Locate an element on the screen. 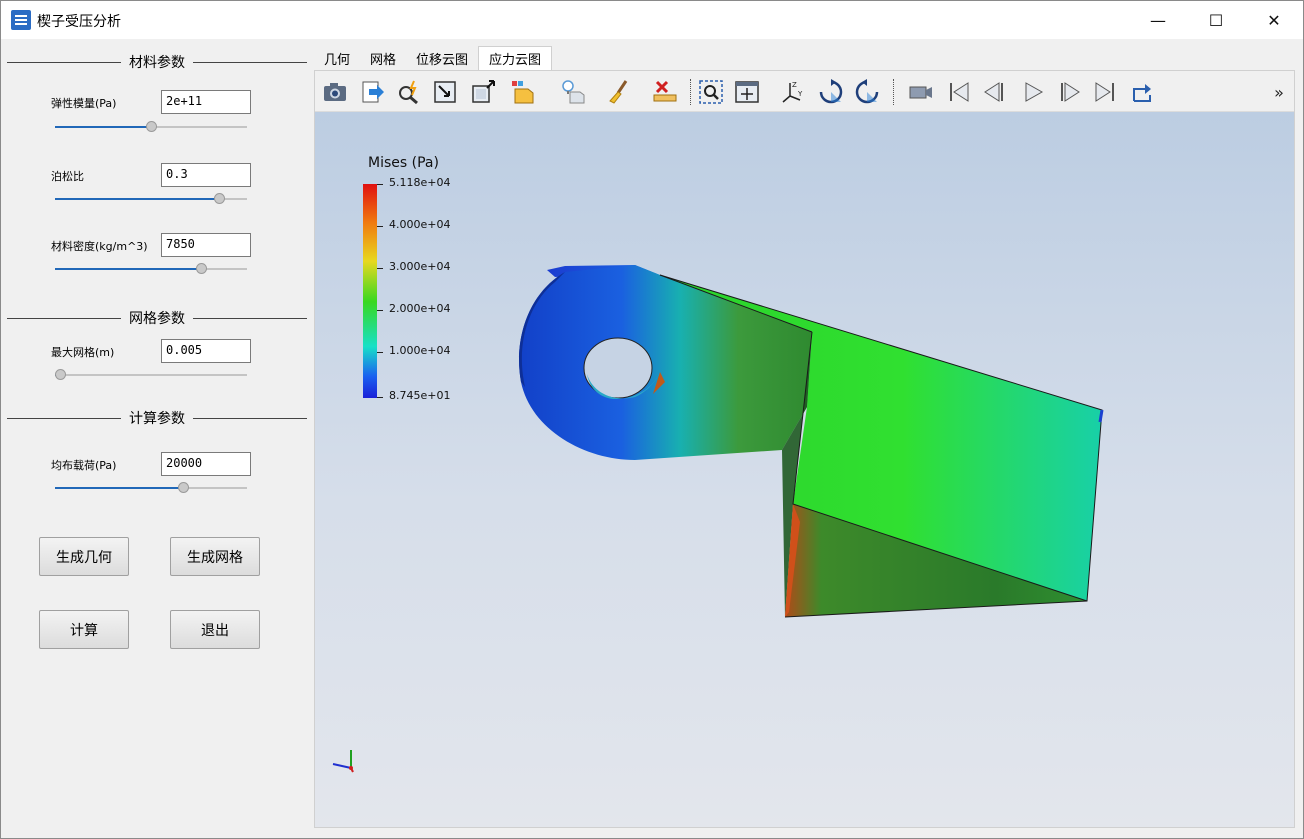  load-label: 均布载荷(Pa) is located at coordinates (84, 465).